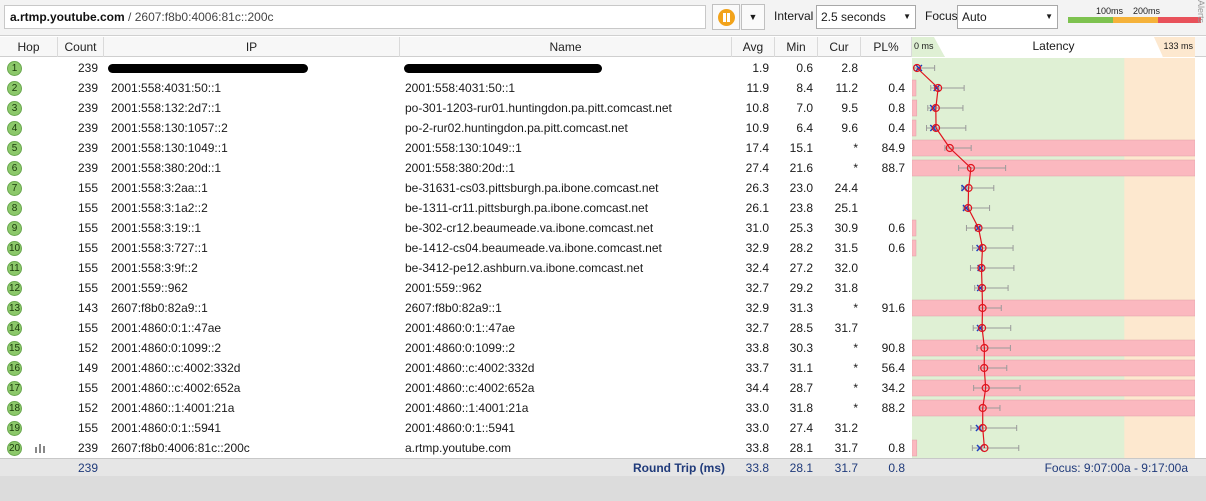 This screenshot has width=1206, height=501. I want to click on hop-ip: 2001:558:380:20d::1, so click(166, 168).